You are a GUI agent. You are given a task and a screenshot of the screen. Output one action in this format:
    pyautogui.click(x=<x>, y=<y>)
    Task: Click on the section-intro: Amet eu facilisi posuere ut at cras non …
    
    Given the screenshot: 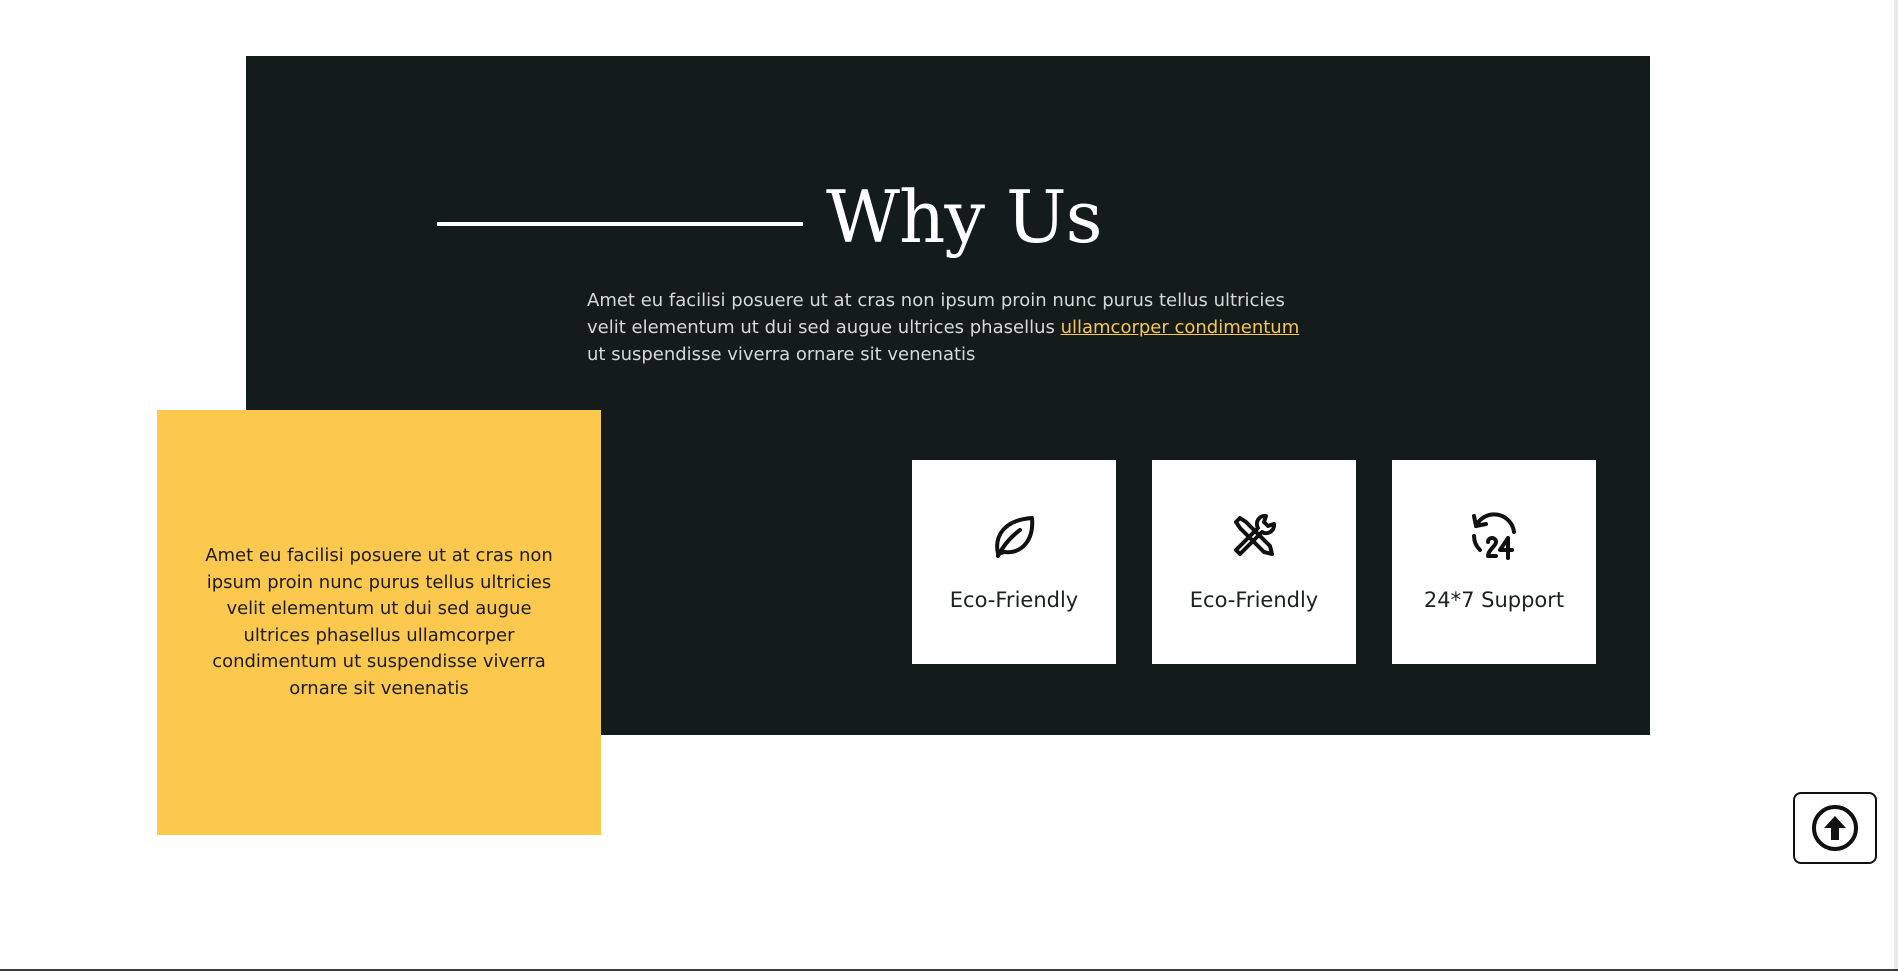 What is the action you would take?
    pyautogui.click(x=947, y=327)
    